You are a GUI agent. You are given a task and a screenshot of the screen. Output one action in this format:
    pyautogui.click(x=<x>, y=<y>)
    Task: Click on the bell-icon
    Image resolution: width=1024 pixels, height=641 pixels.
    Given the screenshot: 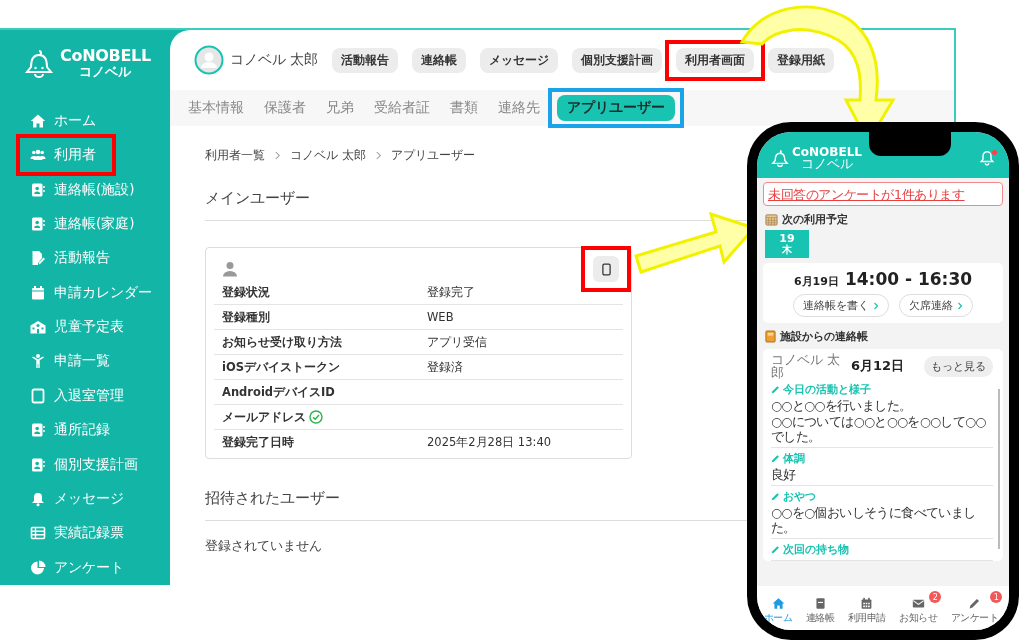 What is the action you would take?
    pyautogui.click(x=987, y=158)
    